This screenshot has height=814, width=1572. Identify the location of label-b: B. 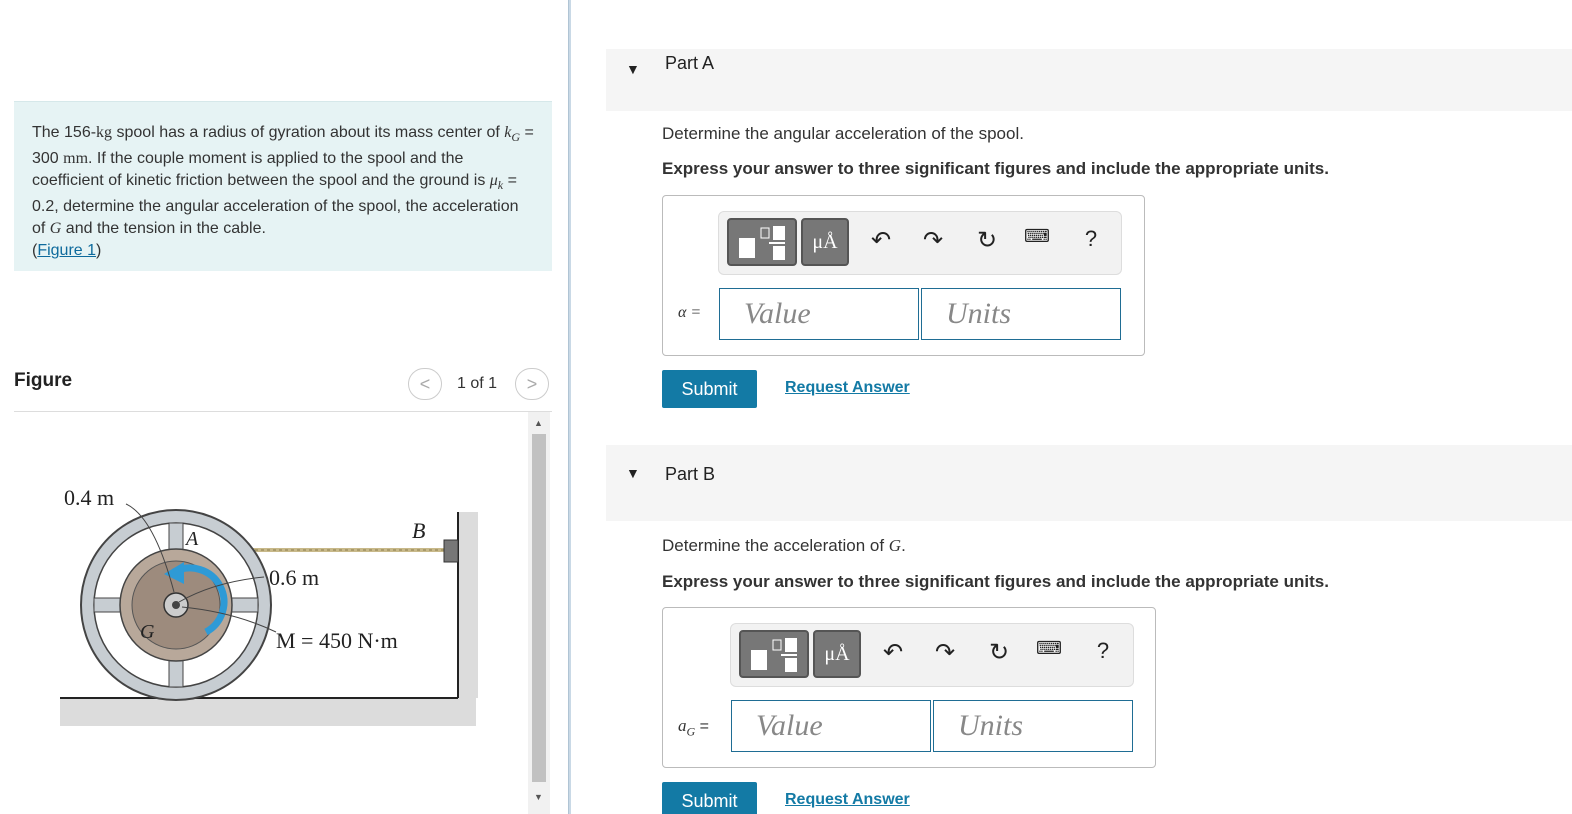
(418, 530).